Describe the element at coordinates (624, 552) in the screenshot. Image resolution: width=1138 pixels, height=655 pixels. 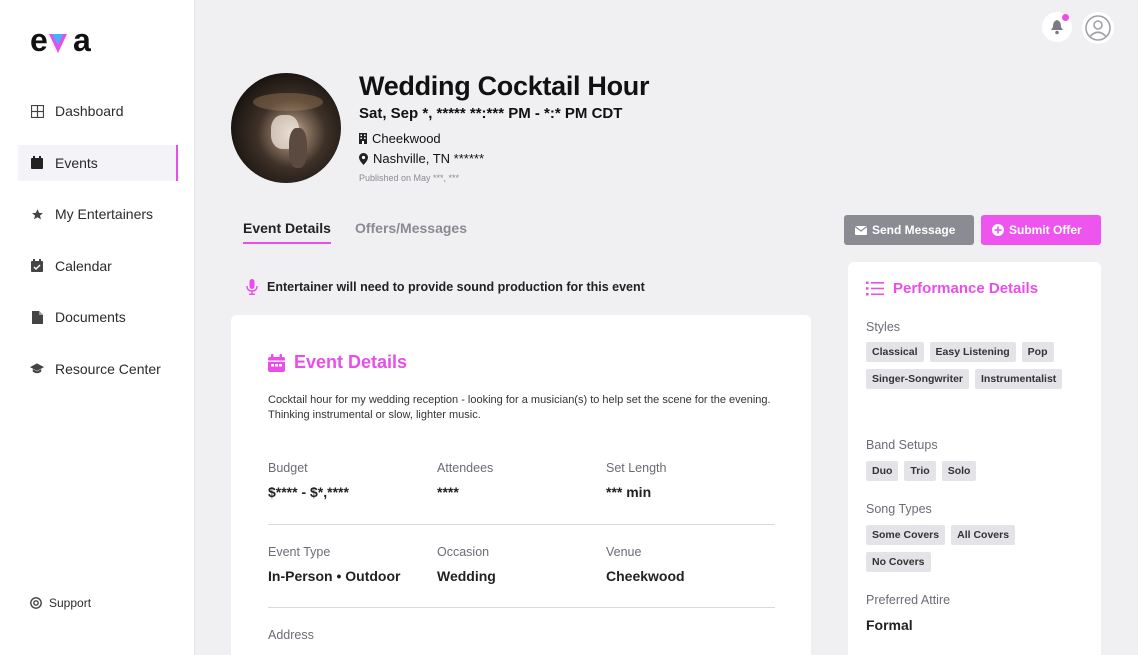
I see `venue-label: Venue` at that location.